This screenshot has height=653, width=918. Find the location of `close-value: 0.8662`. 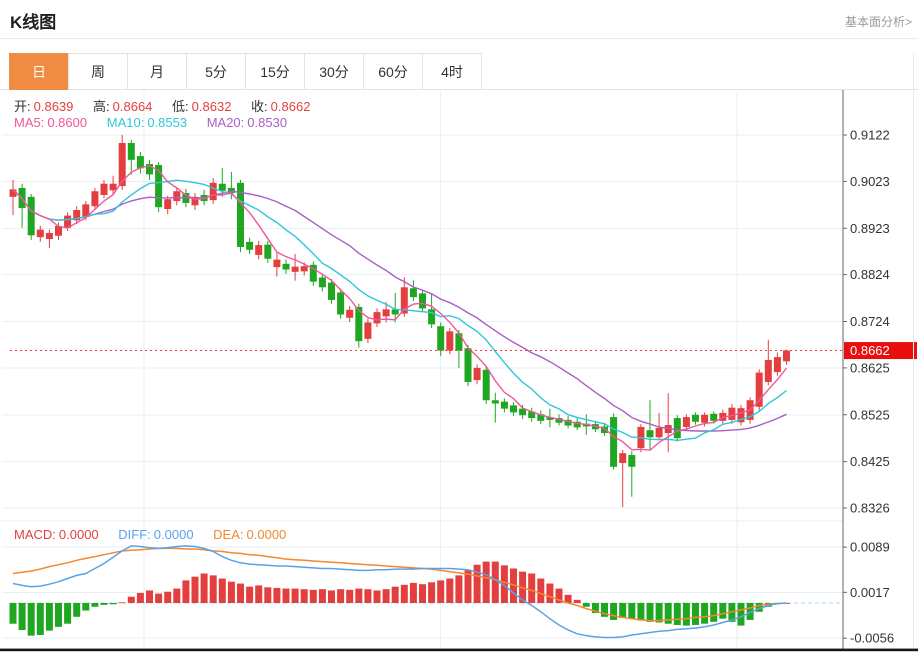

close-value: 0.8662 is located at coordinates (290, 106).